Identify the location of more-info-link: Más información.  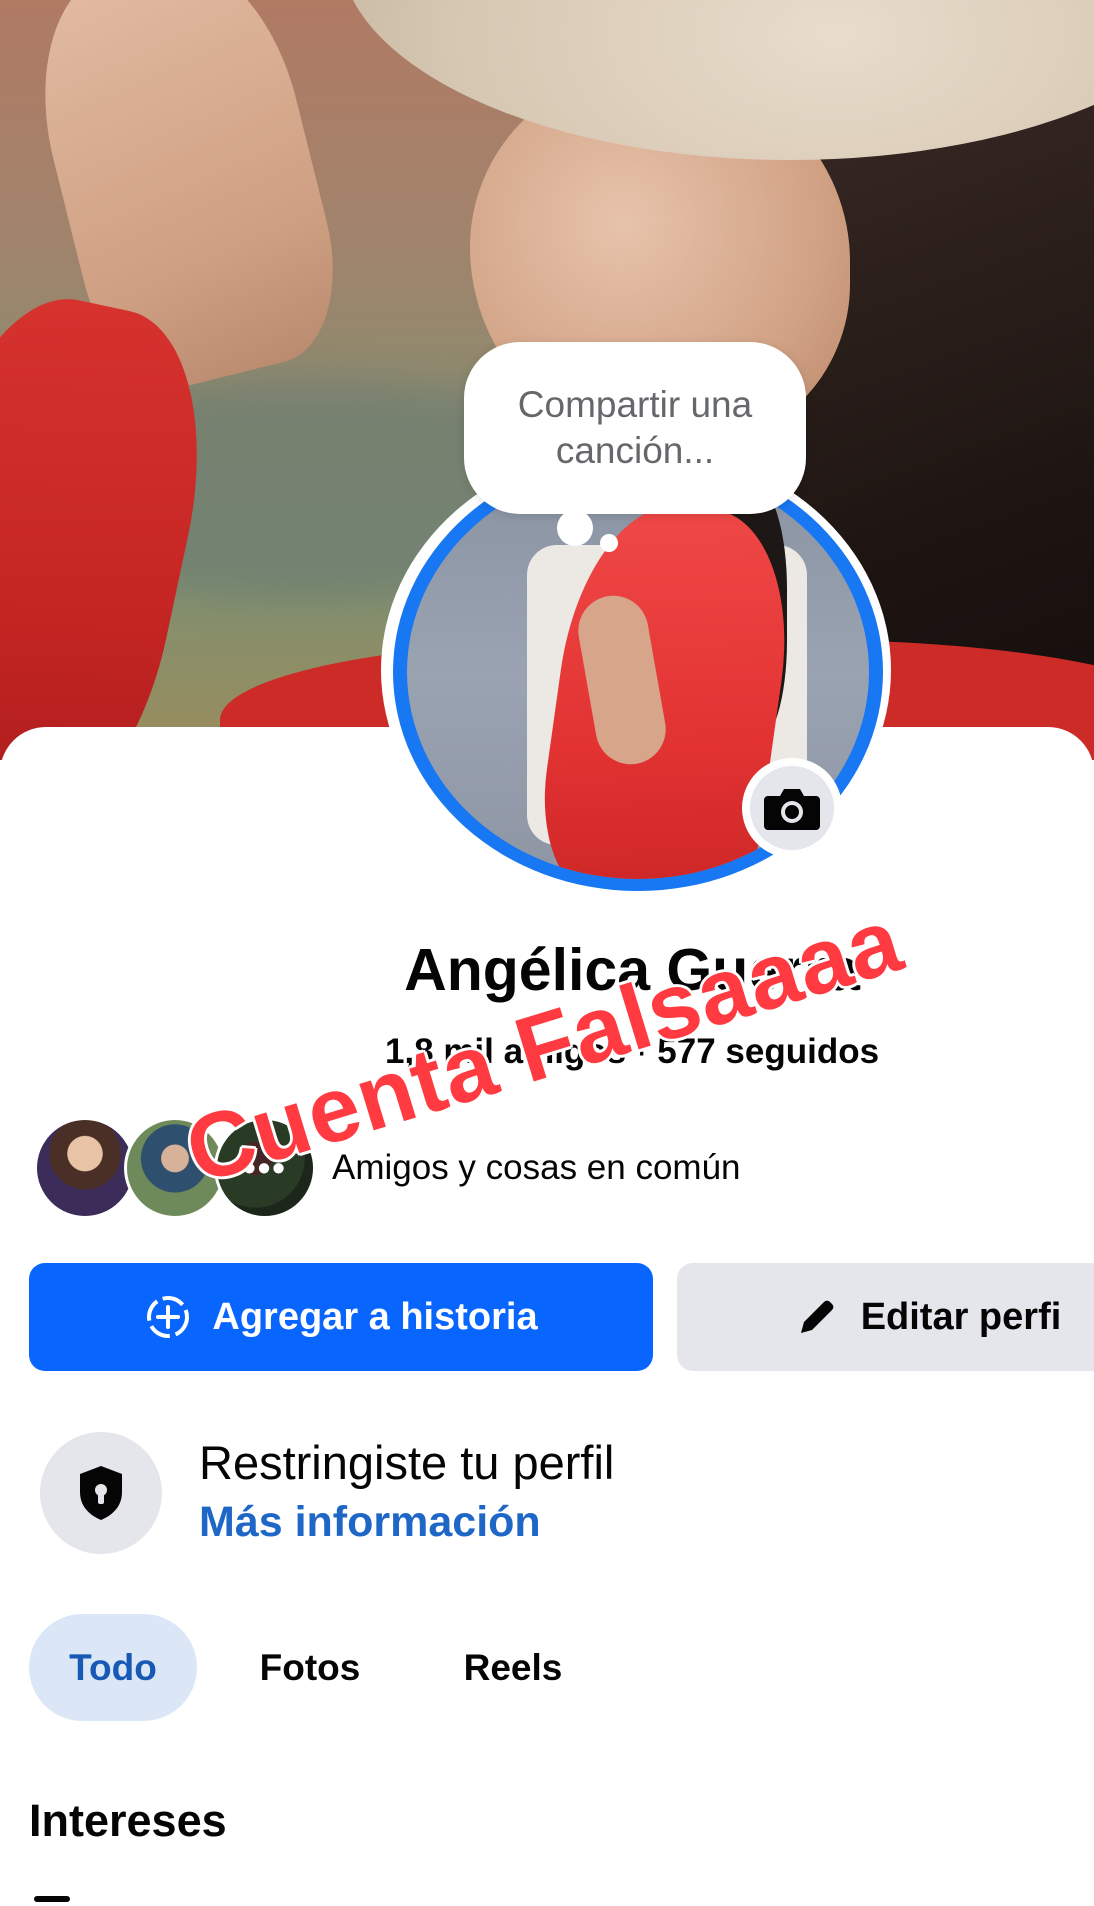
(370, 1522).